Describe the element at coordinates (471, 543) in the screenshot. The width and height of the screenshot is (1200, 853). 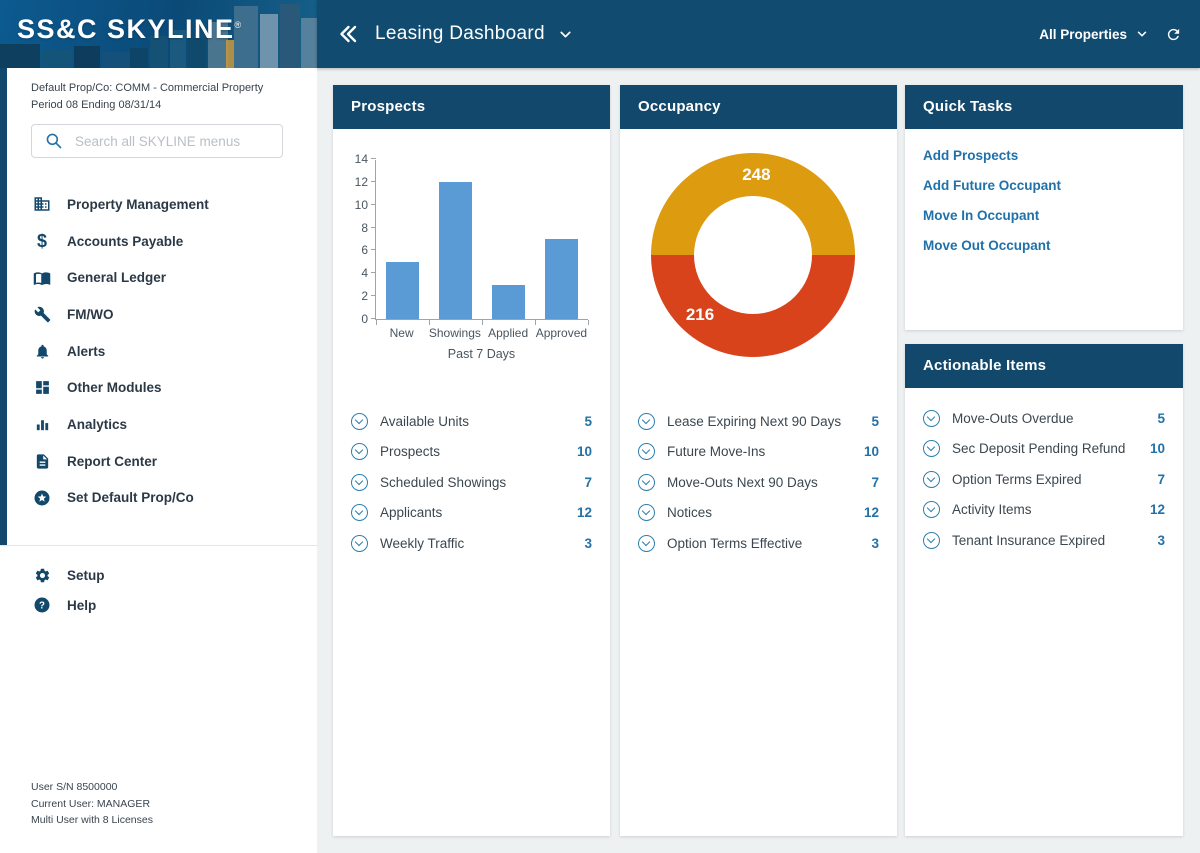
I see `list-item: Weekly Traffic 3` at that location.